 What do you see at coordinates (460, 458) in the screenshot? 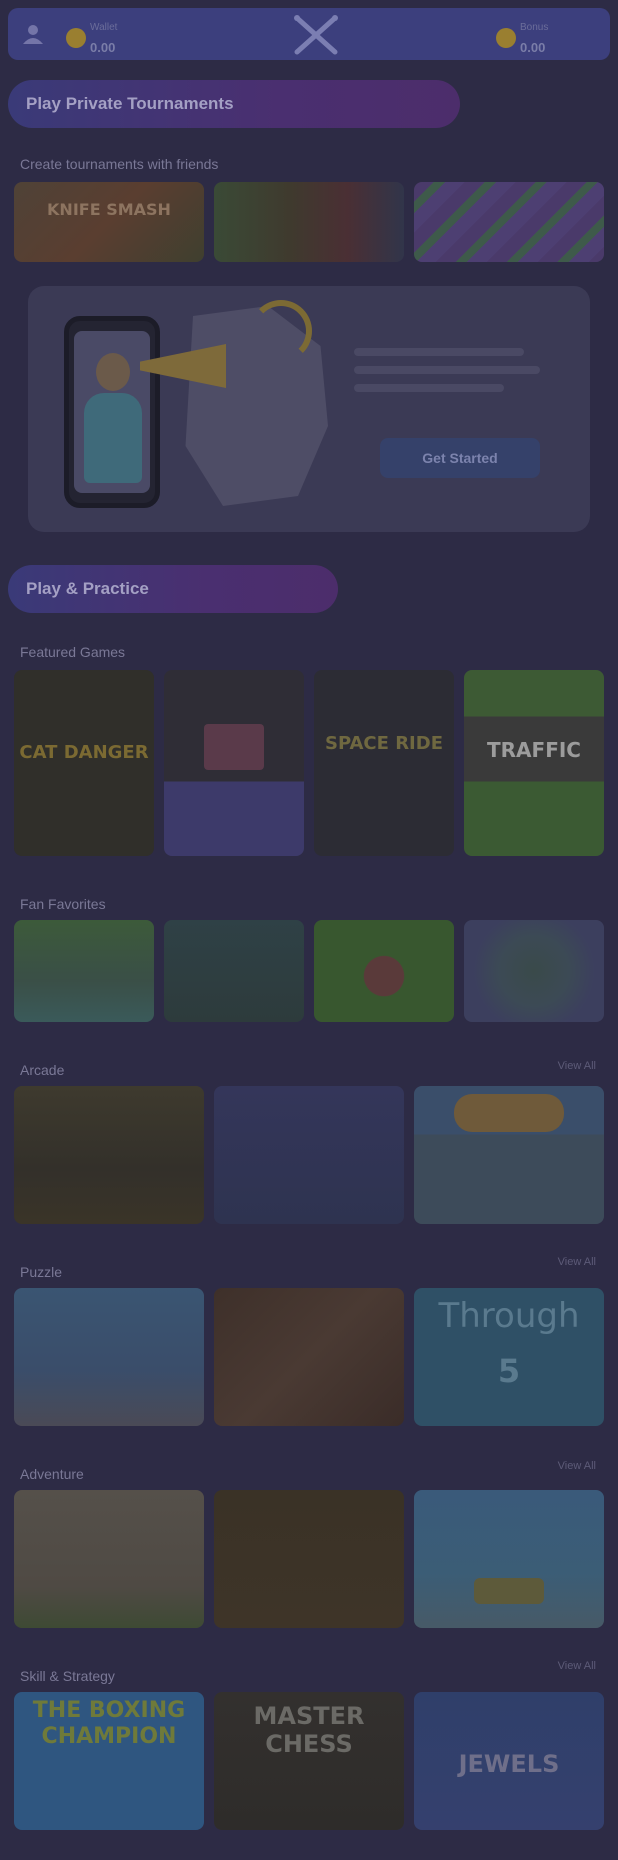
I see `get-started-button: Get Started` at bounding box center [460, 458].